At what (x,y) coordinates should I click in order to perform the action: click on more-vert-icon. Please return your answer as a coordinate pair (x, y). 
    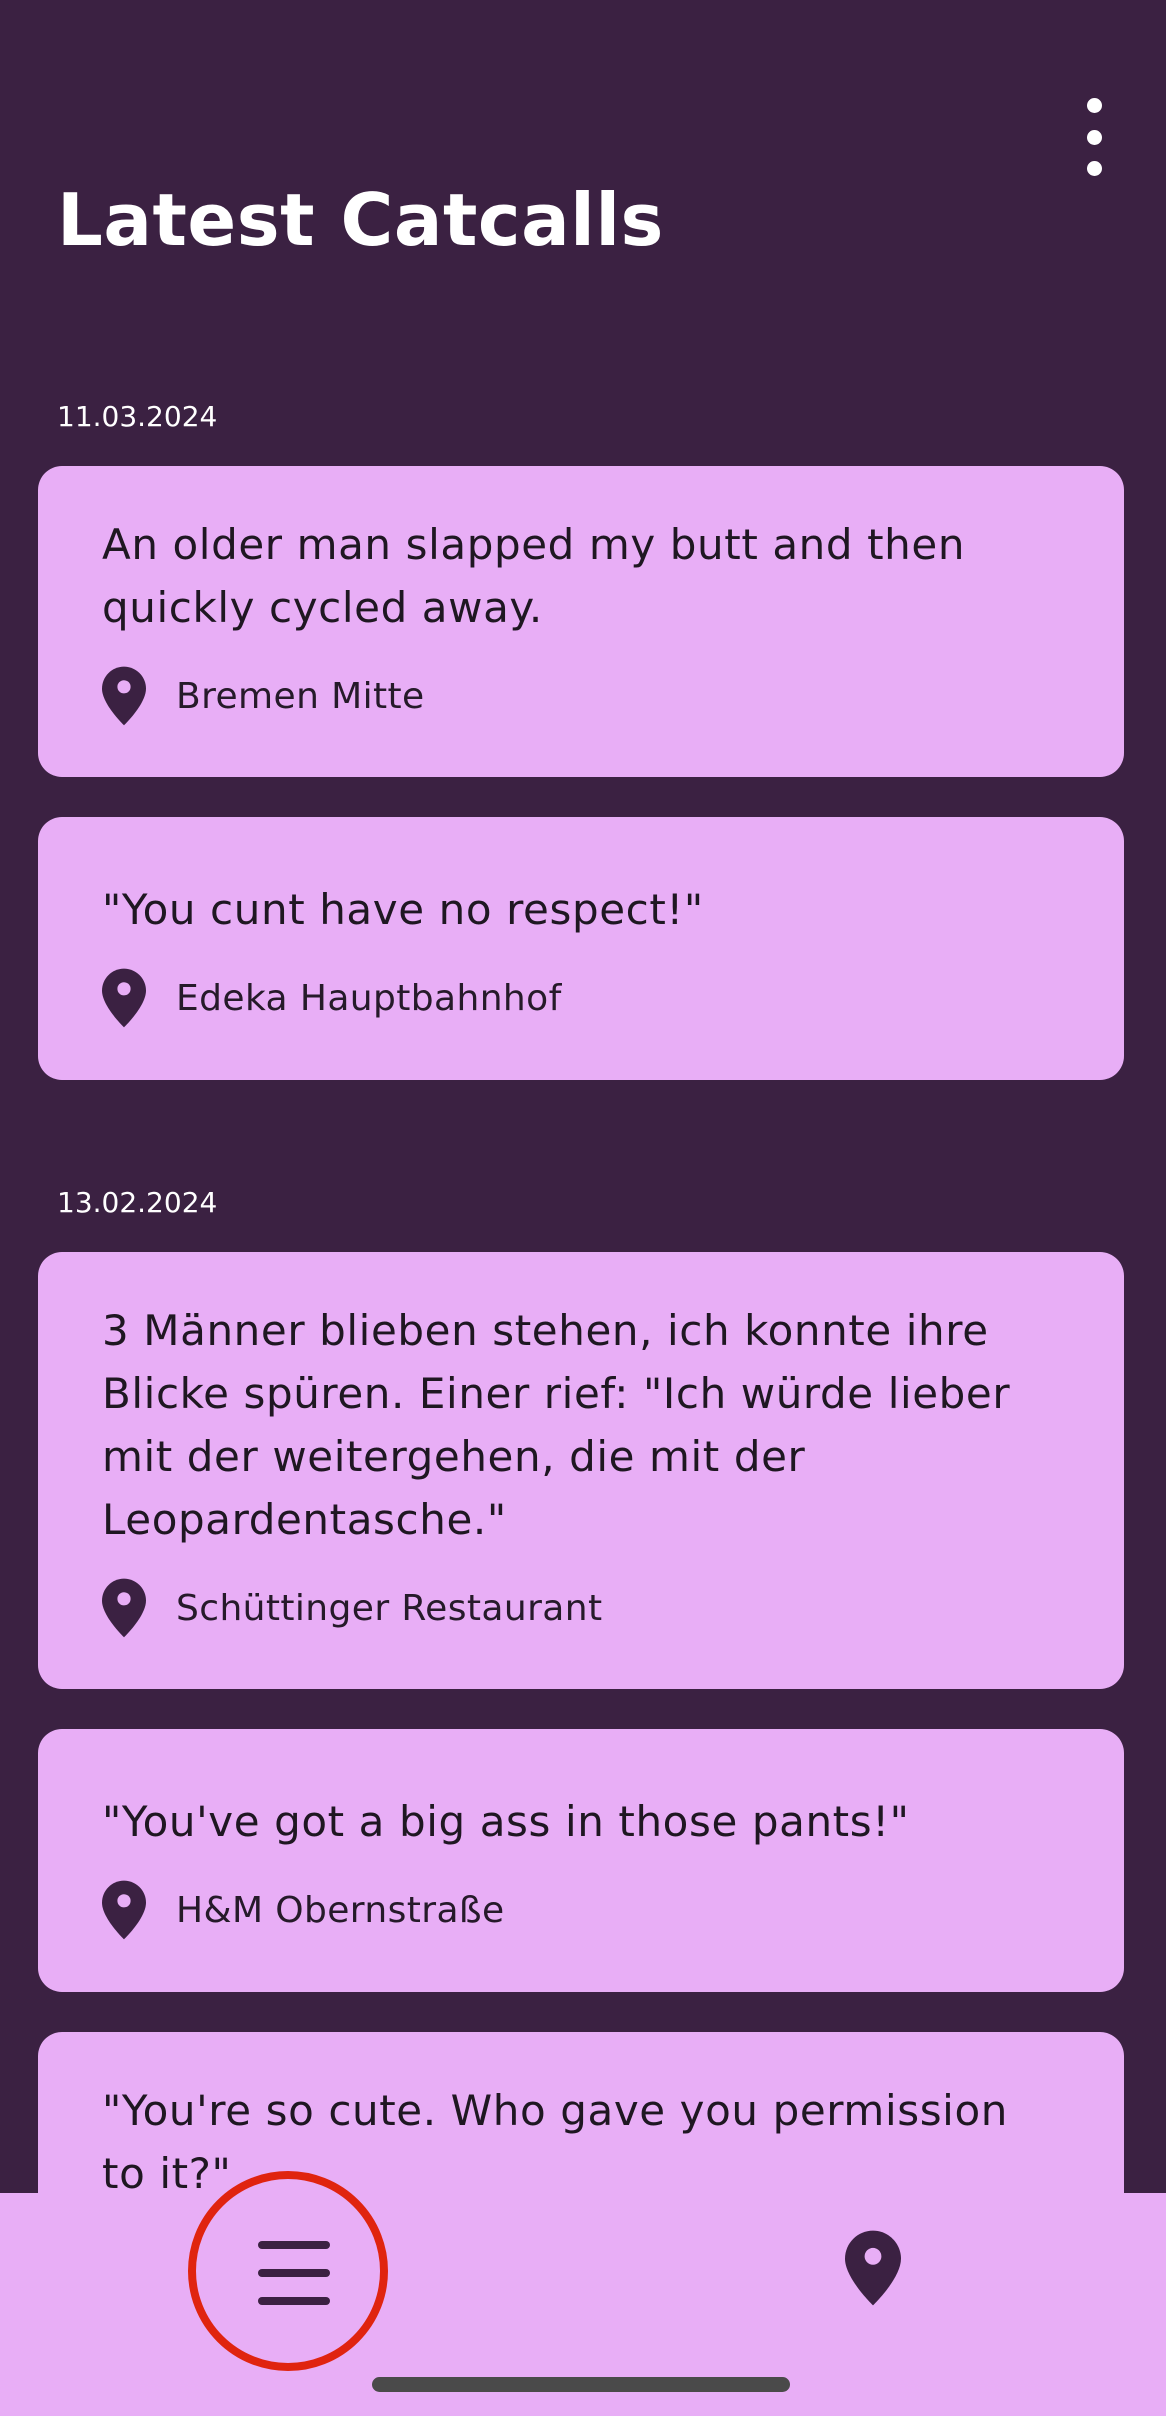
    Looking at the image, I should click on (1094, 137).